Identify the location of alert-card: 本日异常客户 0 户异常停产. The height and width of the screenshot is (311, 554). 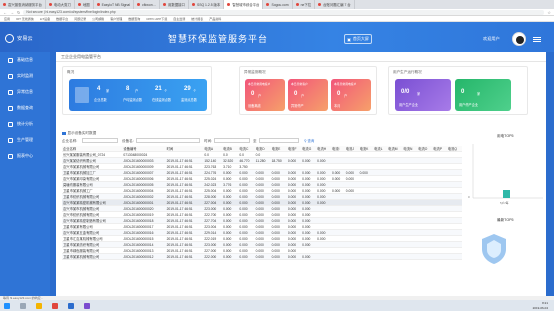
(308, 95).